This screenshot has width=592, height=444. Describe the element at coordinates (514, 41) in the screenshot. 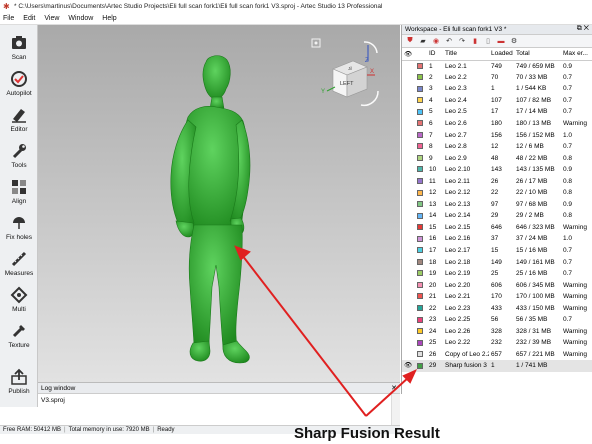

I see `gear-icon: ⚙` at that location.